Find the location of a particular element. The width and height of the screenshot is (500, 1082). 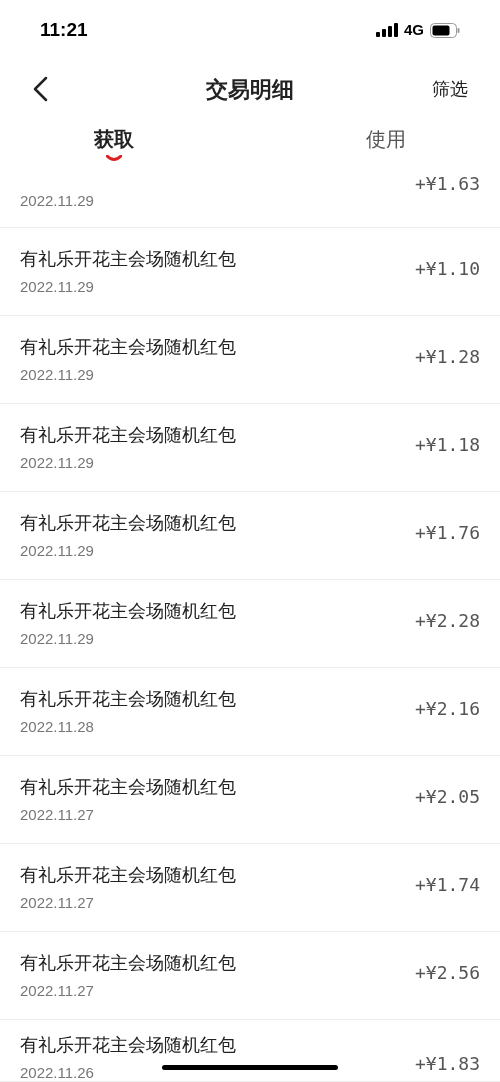

signal-icon is located at coordinates (387, 30).